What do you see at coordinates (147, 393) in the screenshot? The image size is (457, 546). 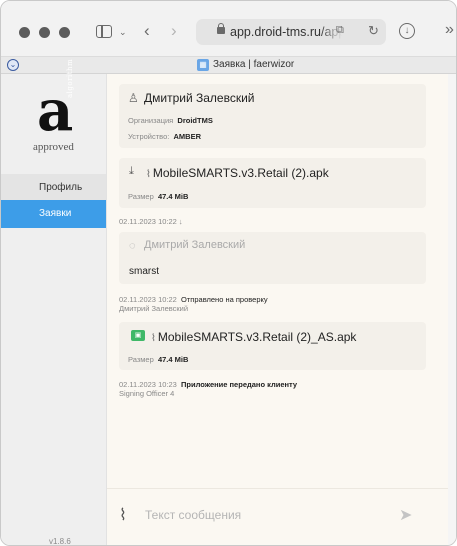 I see `event-author: Signing Officer 4` at bounding box center [147, 393].